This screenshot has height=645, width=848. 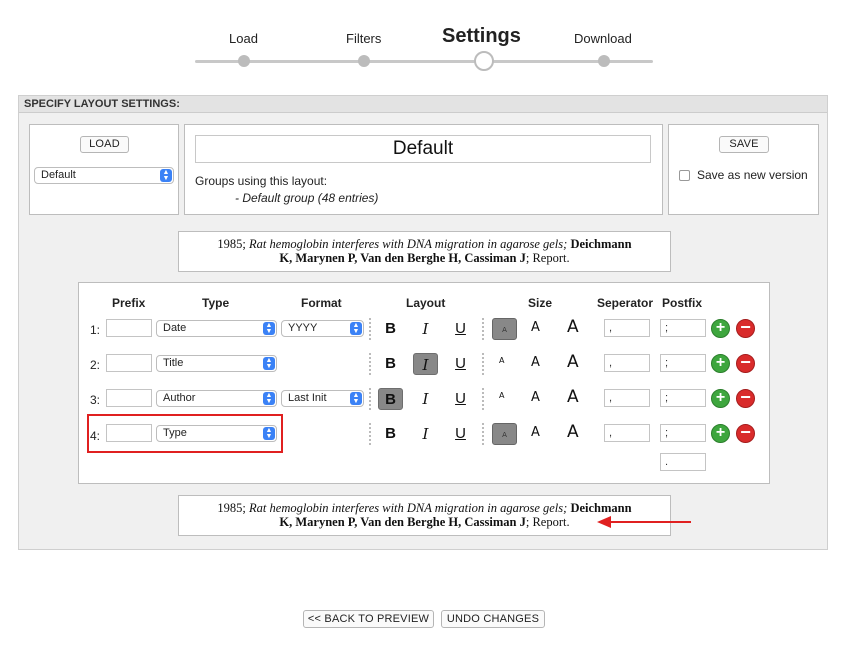 I want to click on final-postfix-input: ., so click(x=683, y=462).